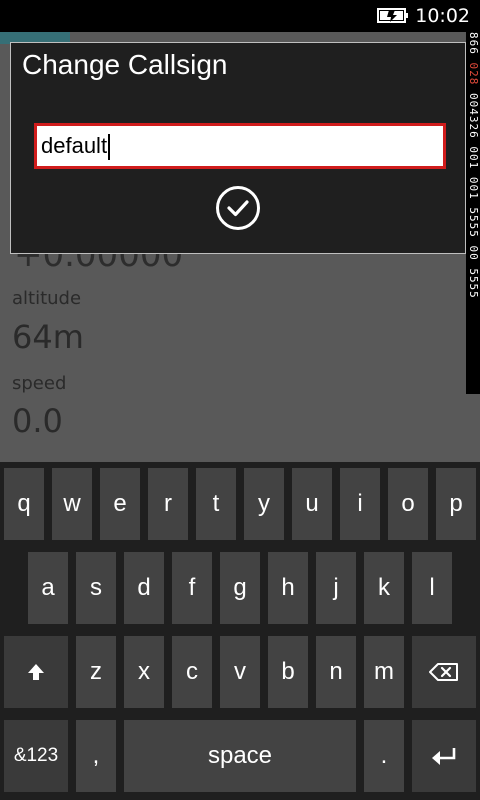  I want to click on checkmark-icon, so click(238, 208).